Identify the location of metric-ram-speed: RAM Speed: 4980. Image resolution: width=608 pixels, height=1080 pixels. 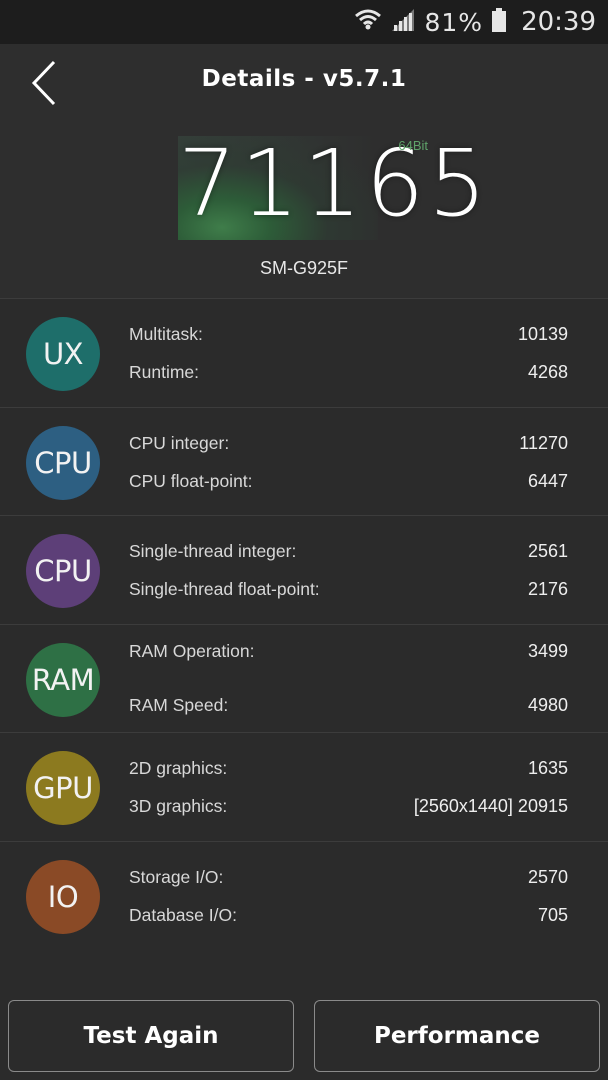
(348, 708).